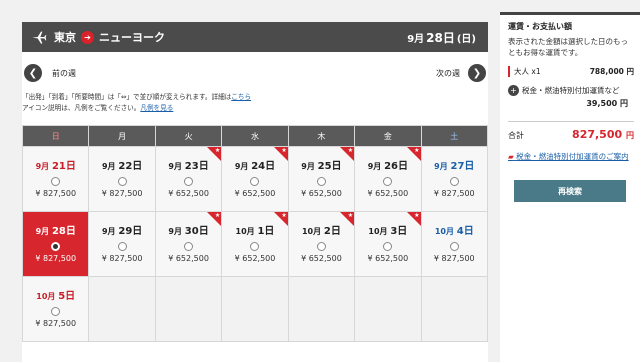 This screenshot has width=640, height=362. I want to click on fuel-link-text: 税金・燃油特別付加運賃のご案内, so click(572, 156).